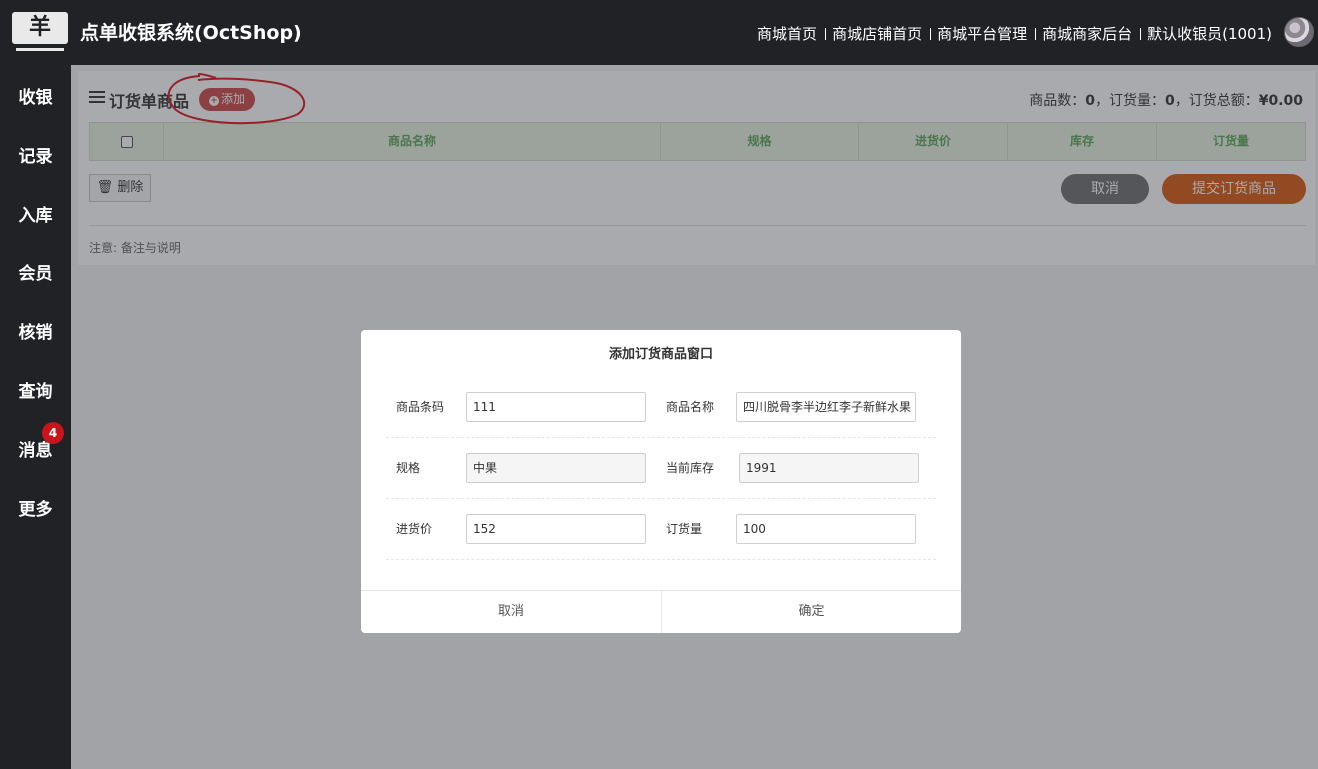 This screenshot has height=769, width=1318. I want to click on sidebar-item-messages: 消息 4, so click(35, 441).